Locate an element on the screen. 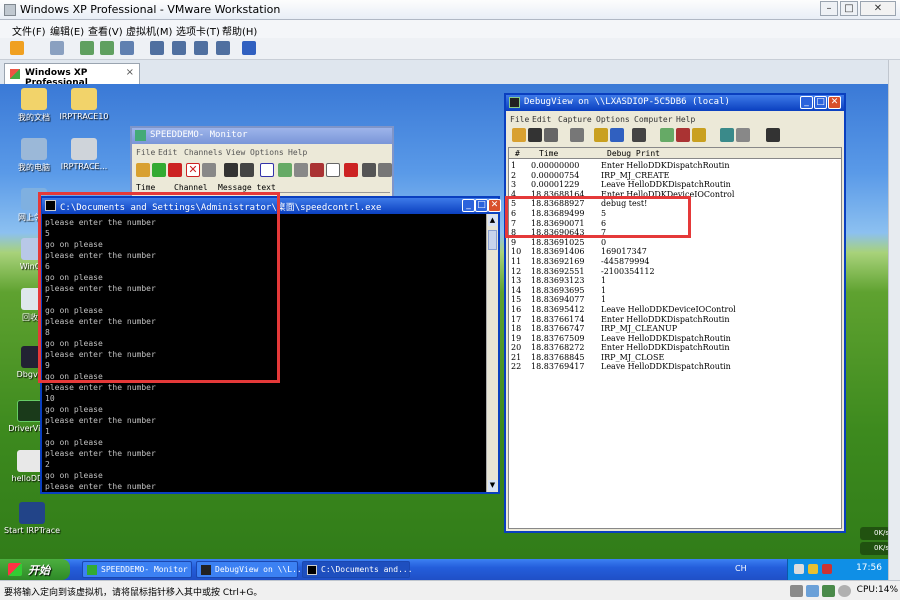 The image size is (900, 600). thumbnail-icon is located at coordinates (249, 48).